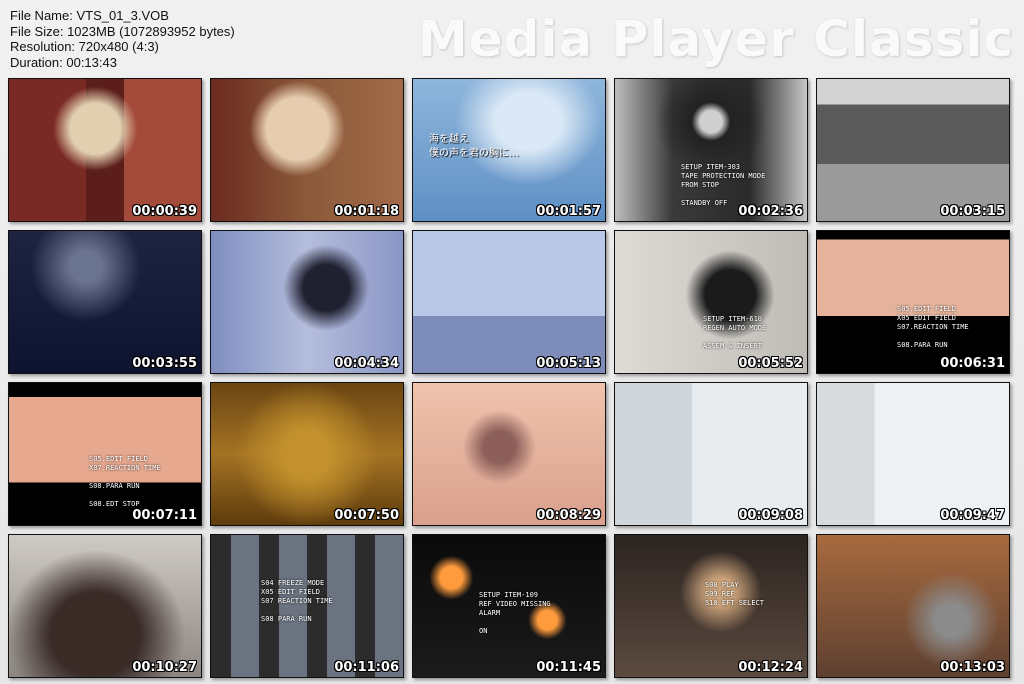  I want to click on timestamp-label: 00:01:57, so click(568, 211).